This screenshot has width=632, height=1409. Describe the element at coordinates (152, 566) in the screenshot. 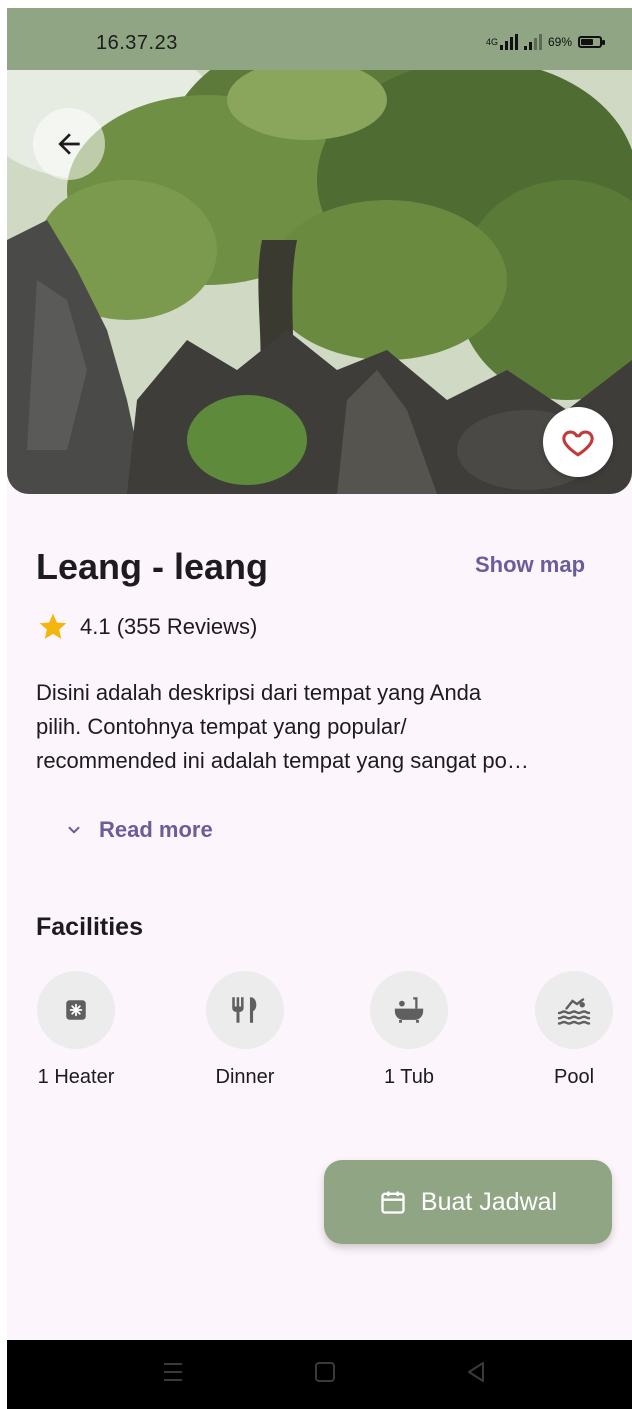

I see `place-title: Leang - leang` at that location.